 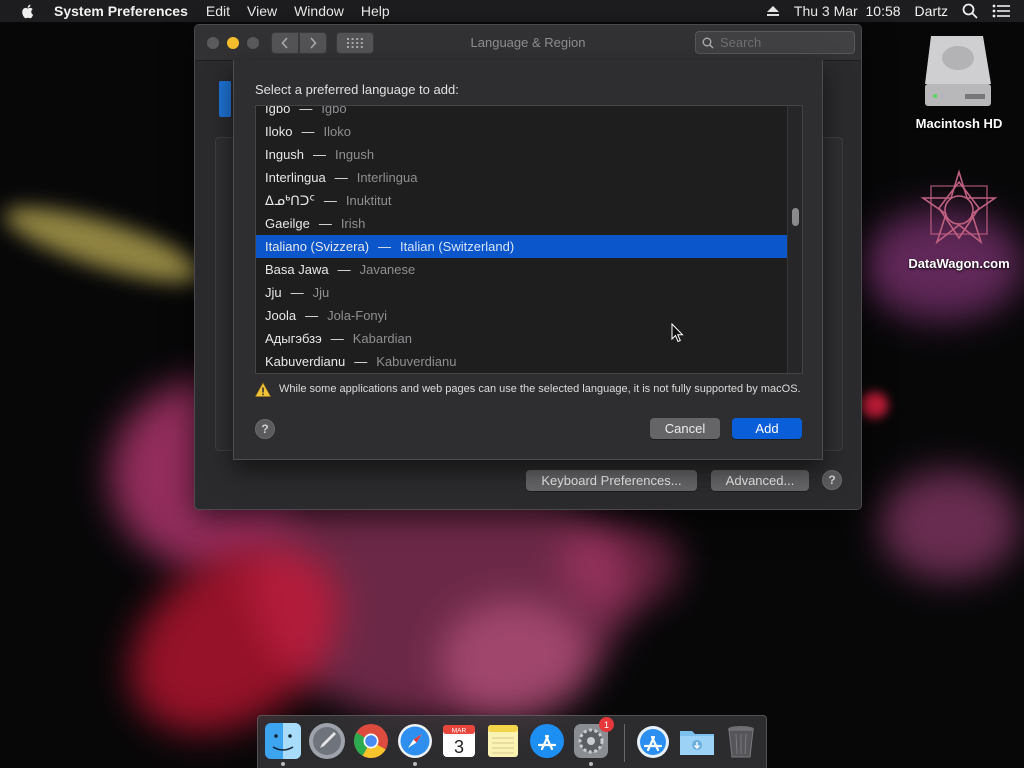 I want to click on desktop-icon-datawagon: DataWagon.com, so click(x=959, y=219).